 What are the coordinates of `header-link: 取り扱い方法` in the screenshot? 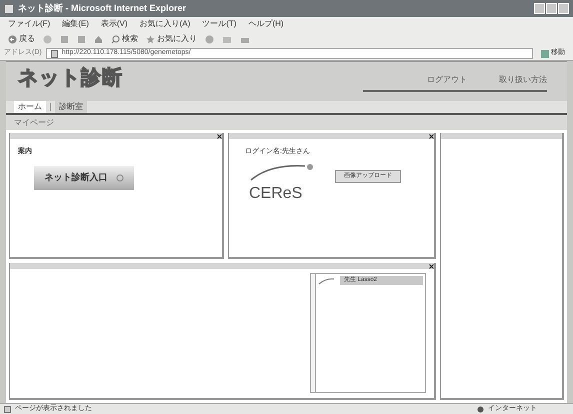 It's located at (523, 80).